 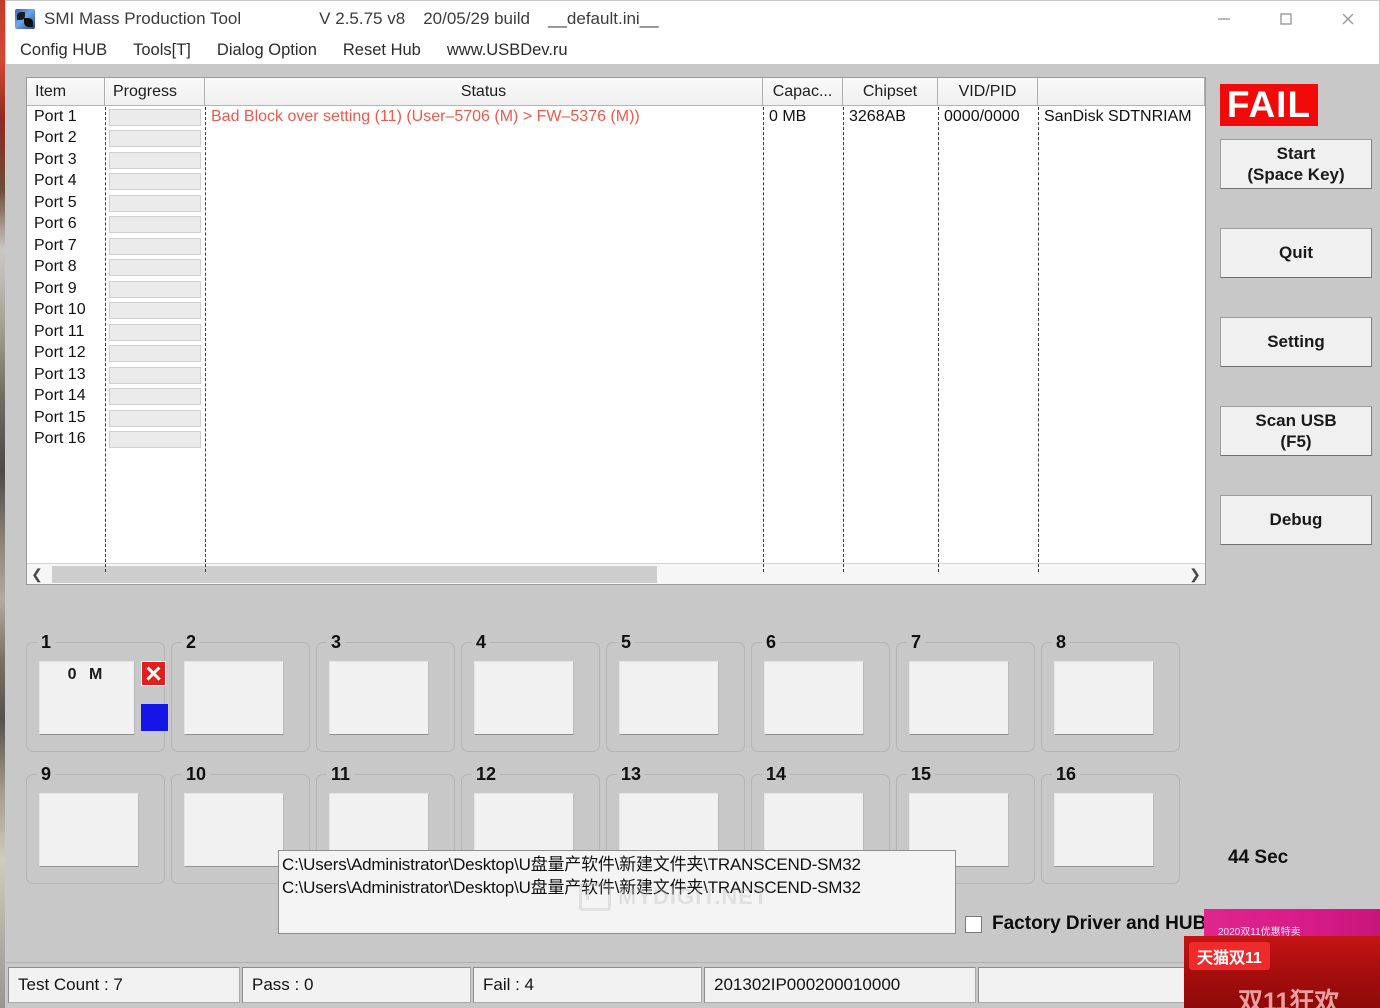 What do you see at coordinates (1282, 972) in the screenshot?
I see `ad-banner-main: 天猫双11 双11狂欢` at bounding box center [1282, 972].